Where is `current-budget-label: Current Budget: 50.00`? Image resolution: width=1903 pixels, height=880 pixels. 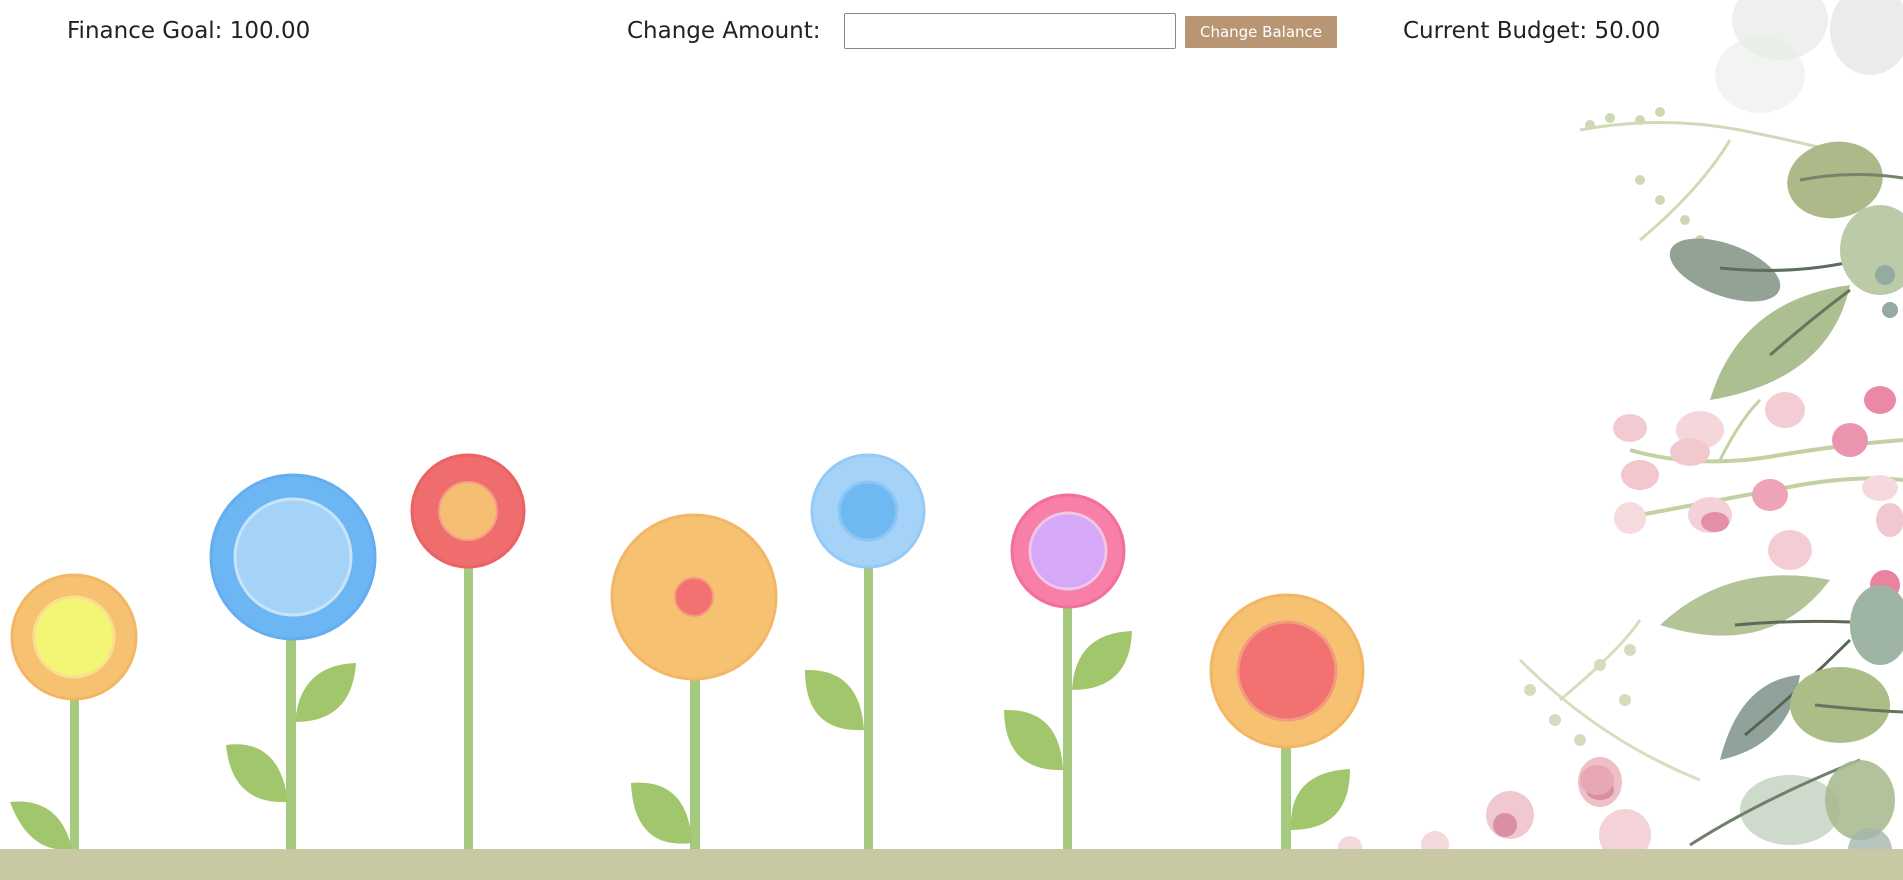
current-budget-label: Current Budget: 50.00 is located at coordinates (1532, 31).